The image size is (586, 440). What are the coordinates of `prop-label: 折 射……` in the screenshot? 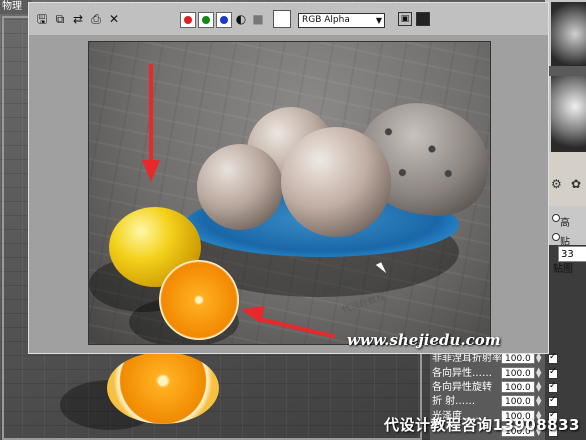 It's located at (454, 401).